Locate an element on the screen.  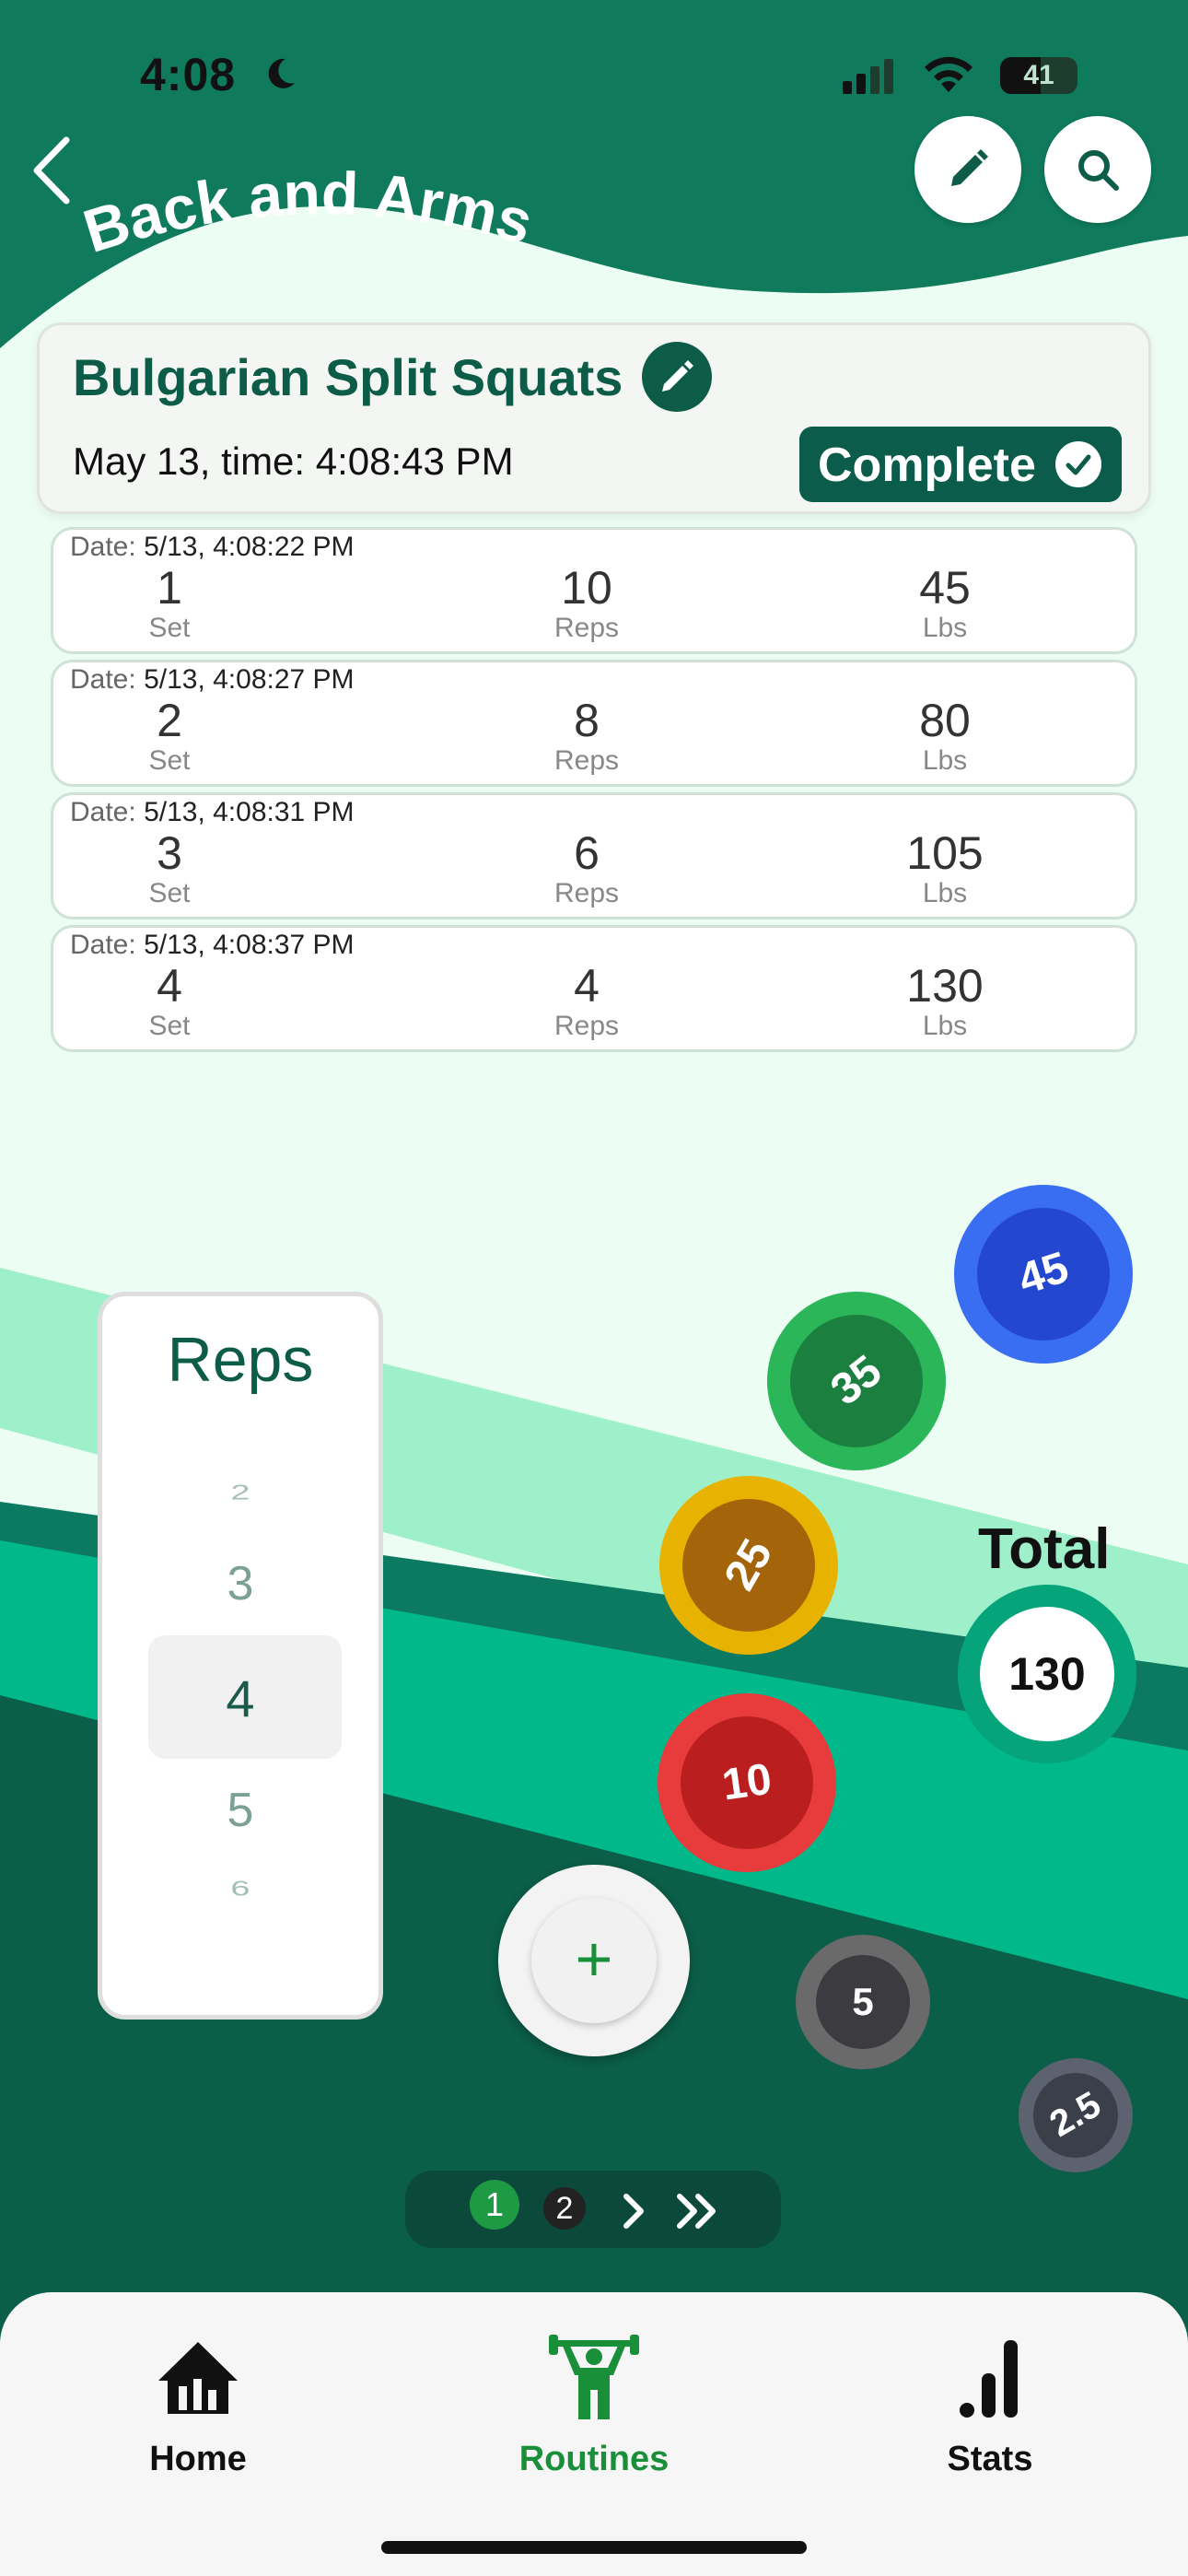
set-row: Date: 5/13, 4:08:27 PM 2 Set 8 Reps 80 Lbs is located at coordinates (594, 723).